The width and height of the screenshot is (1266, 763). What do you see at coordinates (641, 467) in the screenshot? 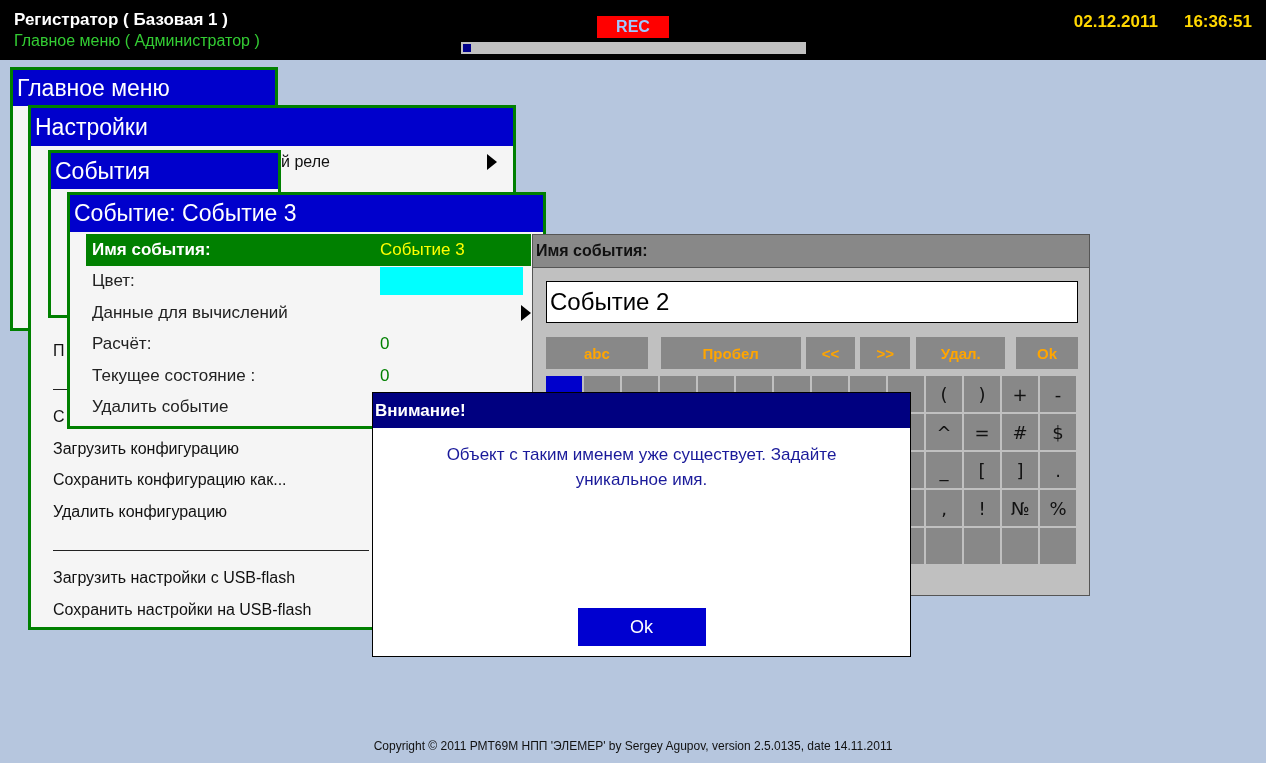
I see `dialog-message: Объект с таким именем уже существует. Задайте уникальное имя.` at bounding box center [641, 467].